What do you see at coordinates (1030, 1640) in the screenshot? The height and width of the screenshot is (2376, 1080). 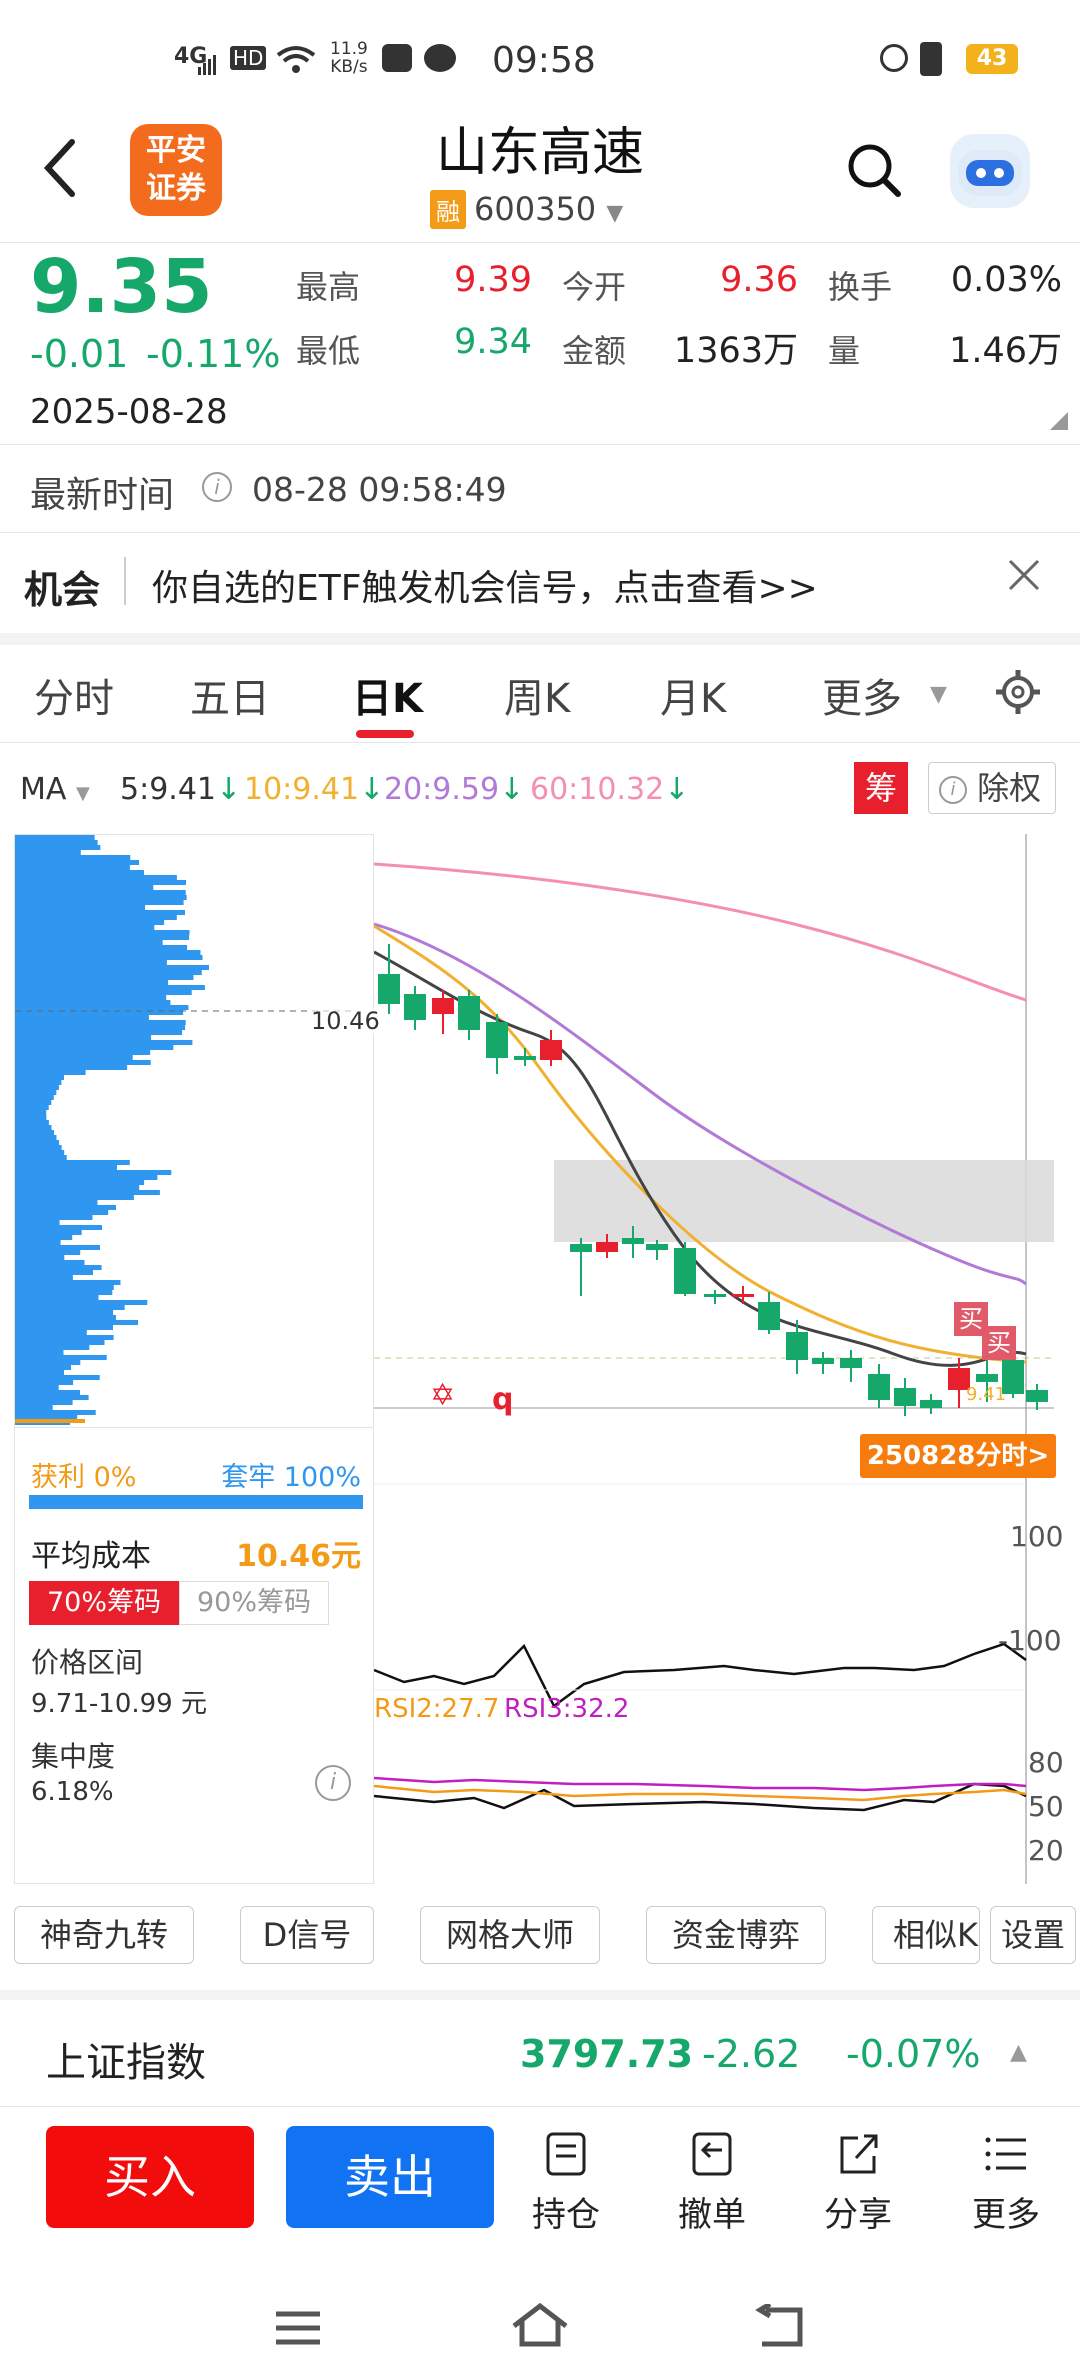 I see `cci-bottom-label: -100` at bounding box center [1030, 1640].